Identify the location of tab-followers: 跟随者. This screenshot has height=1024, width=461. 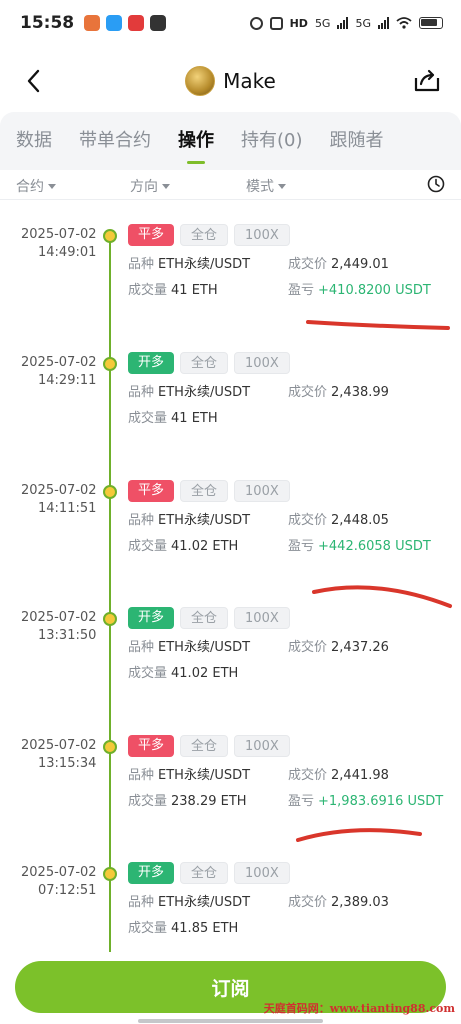
(357, 141).